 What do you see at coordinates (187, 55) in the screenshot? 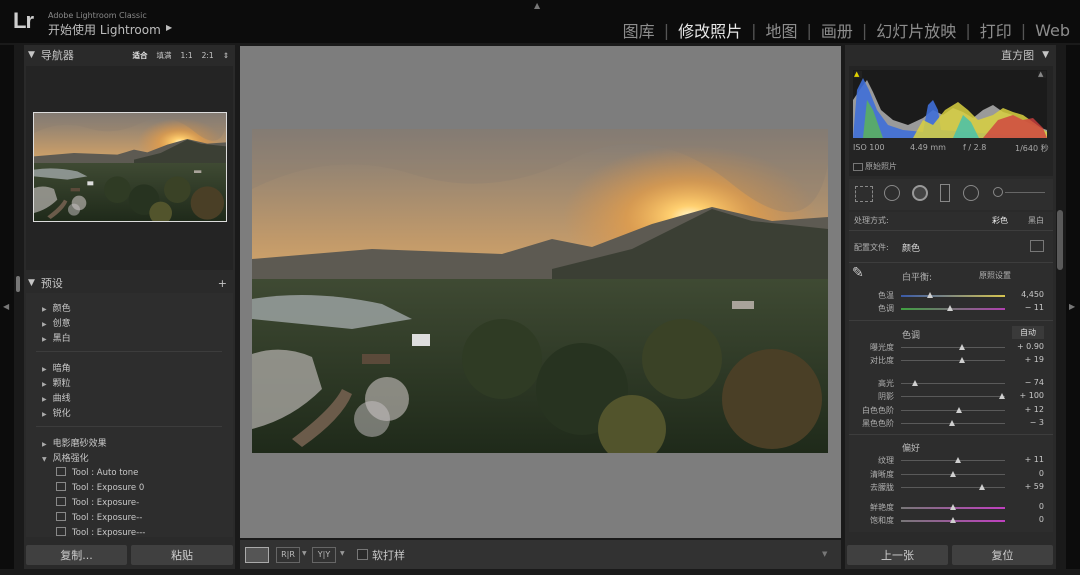
I see `zoom-1-1: 1:1` at bounding box center [187, 55].